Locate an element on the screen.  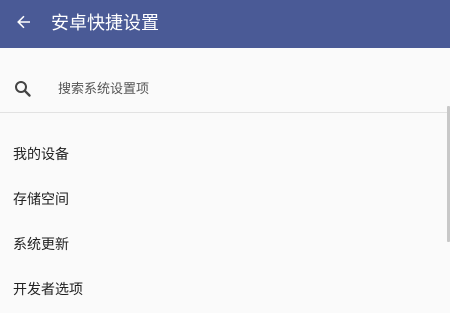
list-item-storage: 存储空间 is located at coordinates (225, 200).